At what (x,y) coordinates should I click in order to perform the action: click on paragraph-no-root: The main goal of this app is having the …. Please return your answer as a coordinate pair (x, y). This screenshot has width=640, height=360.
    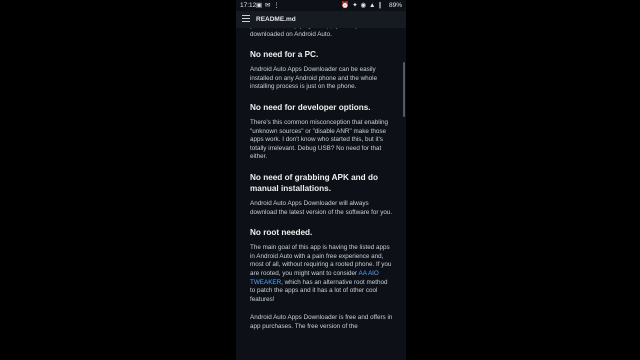
    Looking at the image, I should click on (322, 274).